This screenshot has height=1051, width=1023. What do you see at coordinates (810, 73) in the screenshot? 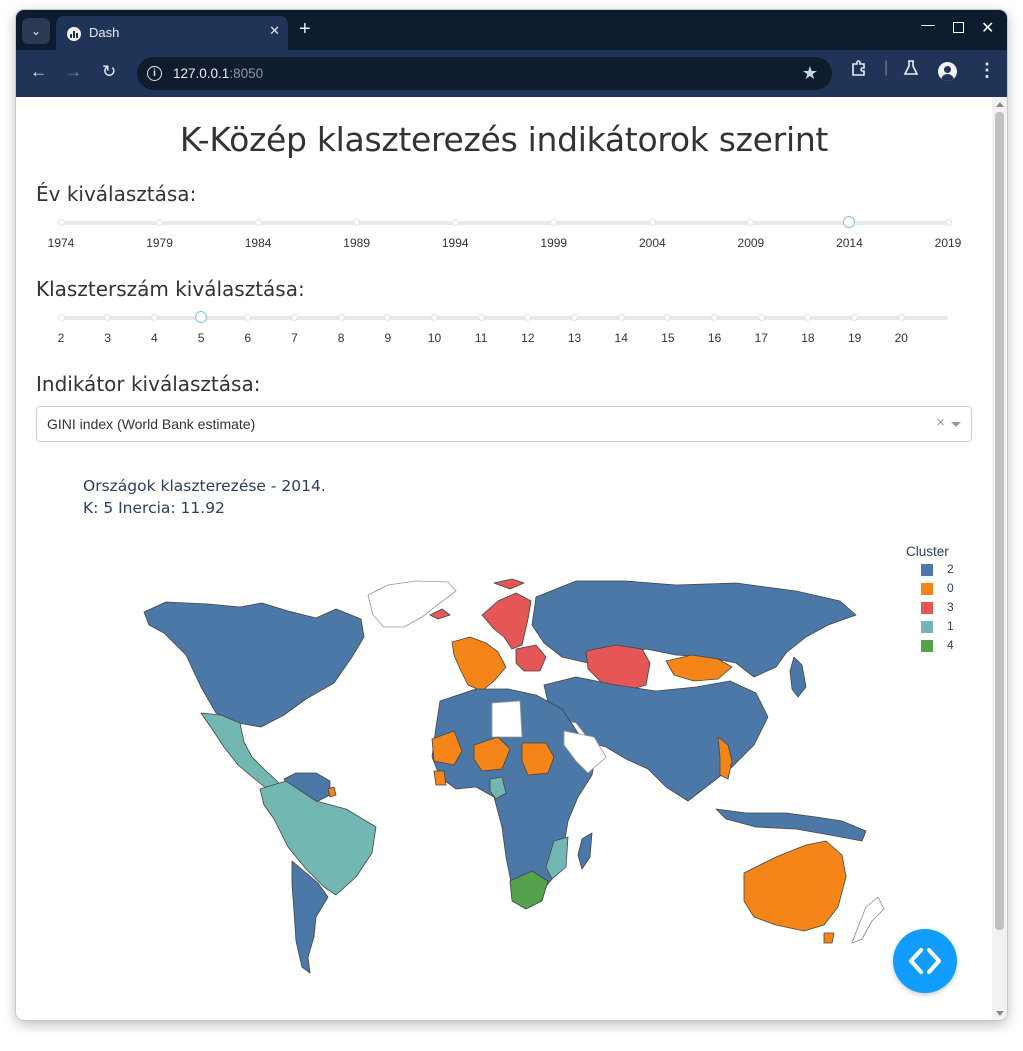
I see `bookmark-star-icon: ★` at bounding box center [810, 73].